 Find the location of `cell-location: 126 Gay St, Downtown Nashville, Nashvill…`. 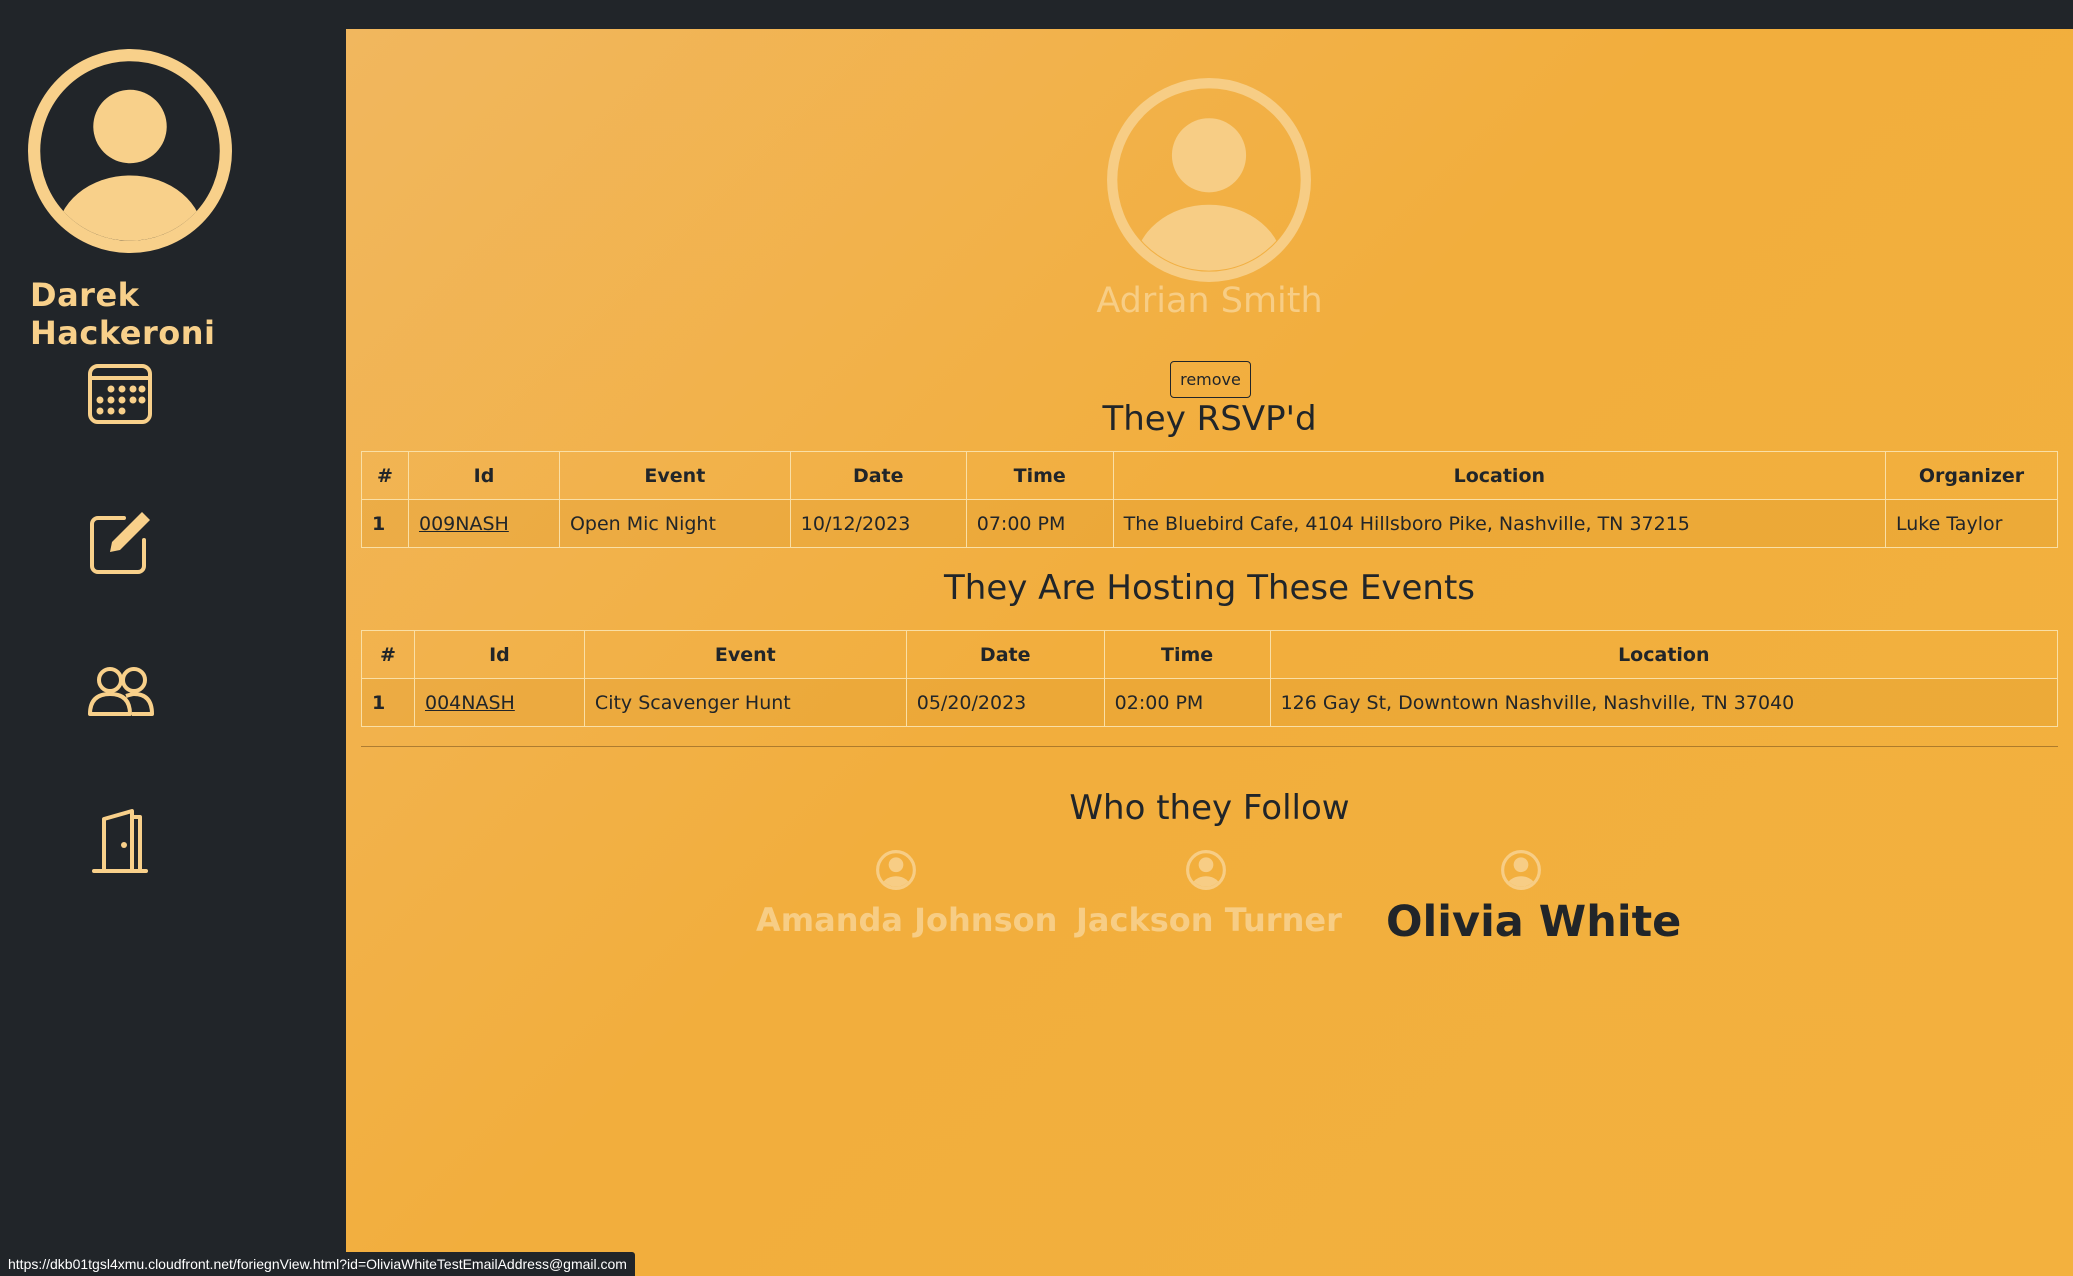

cell-location: 126 Gay St, Downtown Nashville, Nashvill… is located at coordinates (1664, 702).